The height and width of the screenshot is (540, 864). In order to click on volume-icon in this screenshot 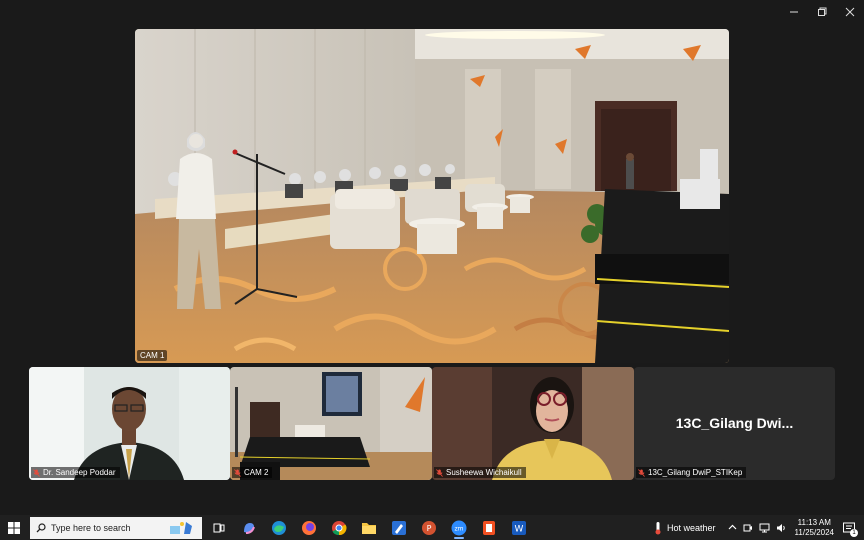, I will do `click(781, 528)`.